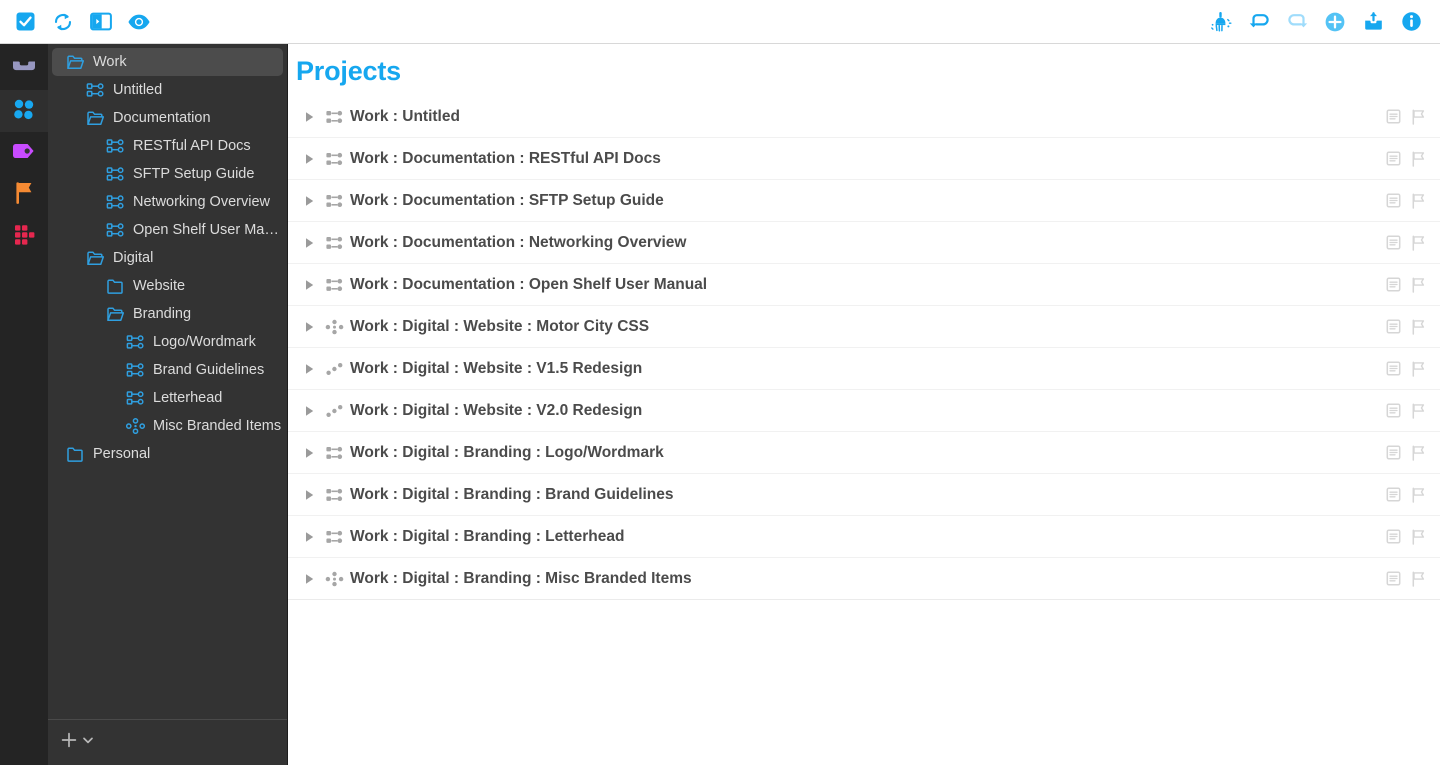 The image size is (1440, 765). Describe the element at coordinates (133, 258) in the screenshot. I see `sidebar-item-label: Digital` at that location.